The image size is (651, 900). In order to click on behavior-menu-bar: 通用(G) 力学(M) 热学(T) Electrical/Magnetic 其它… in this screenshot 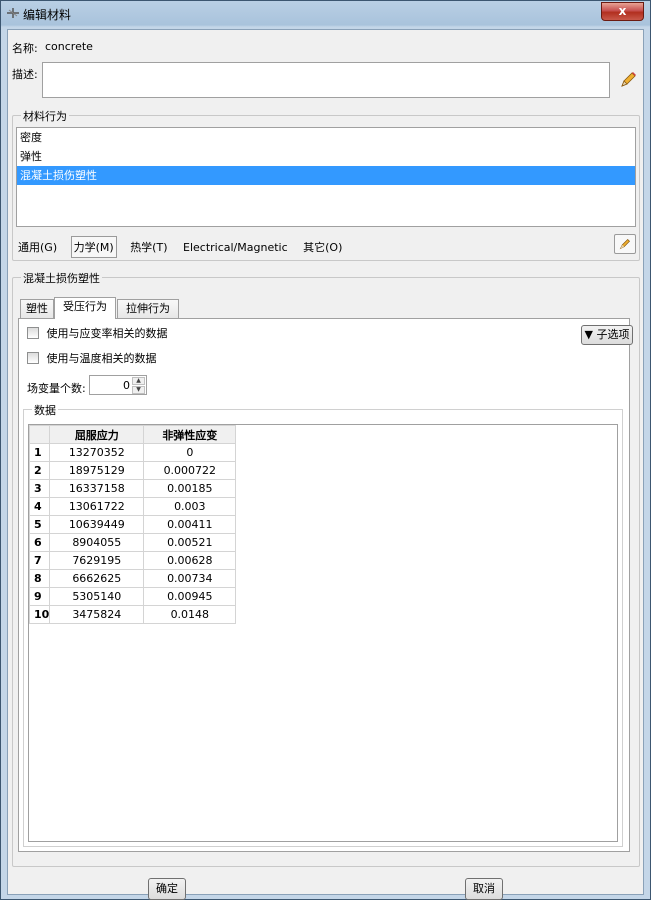, I will do `click(184, 247)`.